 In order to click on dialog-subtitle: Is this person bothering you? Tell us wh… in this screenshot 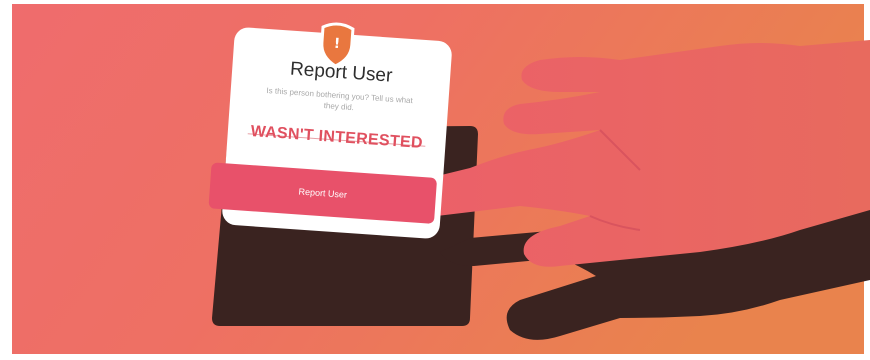, I will do `click(340, 99)`.